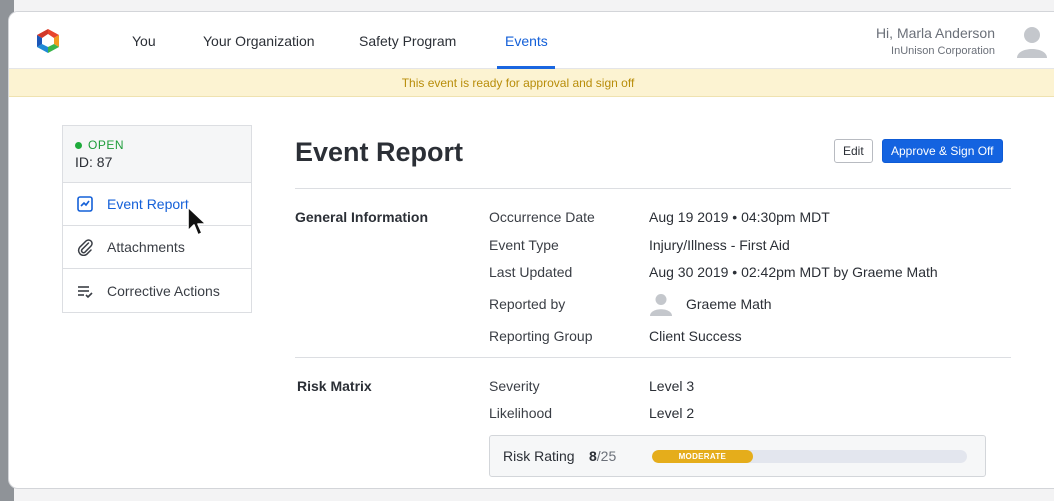 Image resolution: width=1054 pixels, height=501 pixels. Describe the element at coordinates (809, 456) in the screenshot. I see `risk-rating-bar: MODERATE` at that location.